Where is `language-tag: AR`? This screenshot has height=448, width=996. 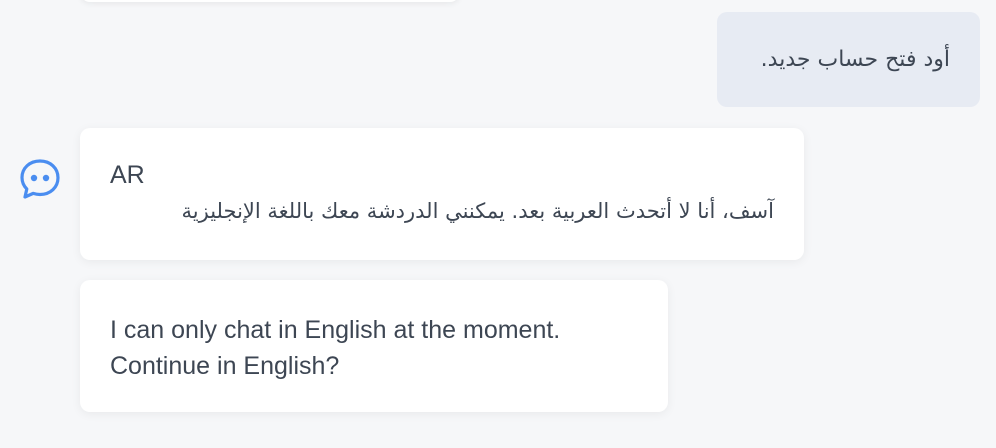
language-tag: AR is located at coordinates (127, 175).